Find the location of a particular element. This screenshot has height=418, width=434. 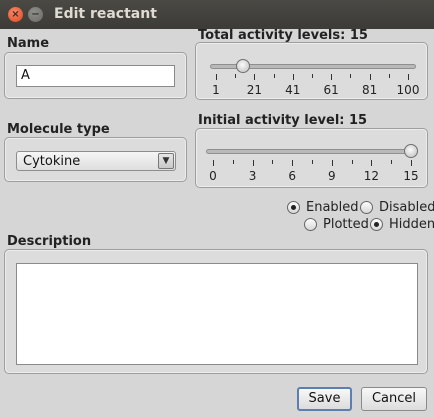

initial-level-tick-label: 9 is located at coordinates (331, 176).